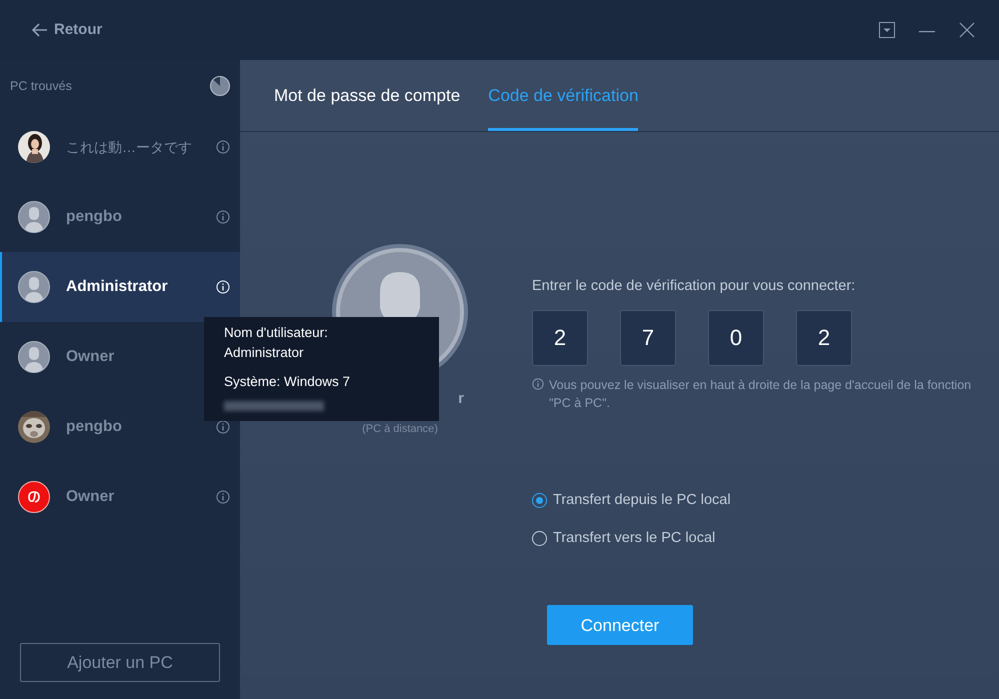 This screenshot has height=699, width=999. Describe the element at coordinates (927, 32) in the screenshot. I see `minimize-icon` at that location.